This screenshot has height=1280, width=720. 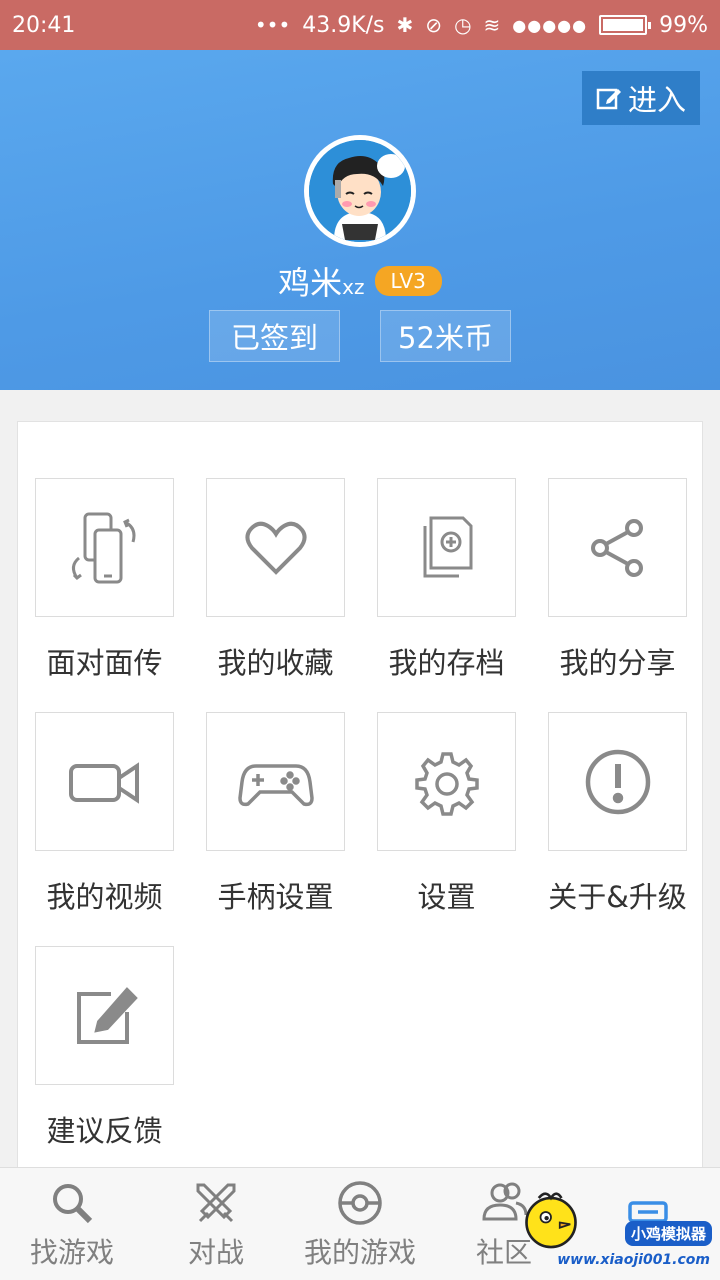 What do you see at coordinates (321, 283) in the screenshot?
I see `username: 鸡米xz` at bounding box center [321, 283].